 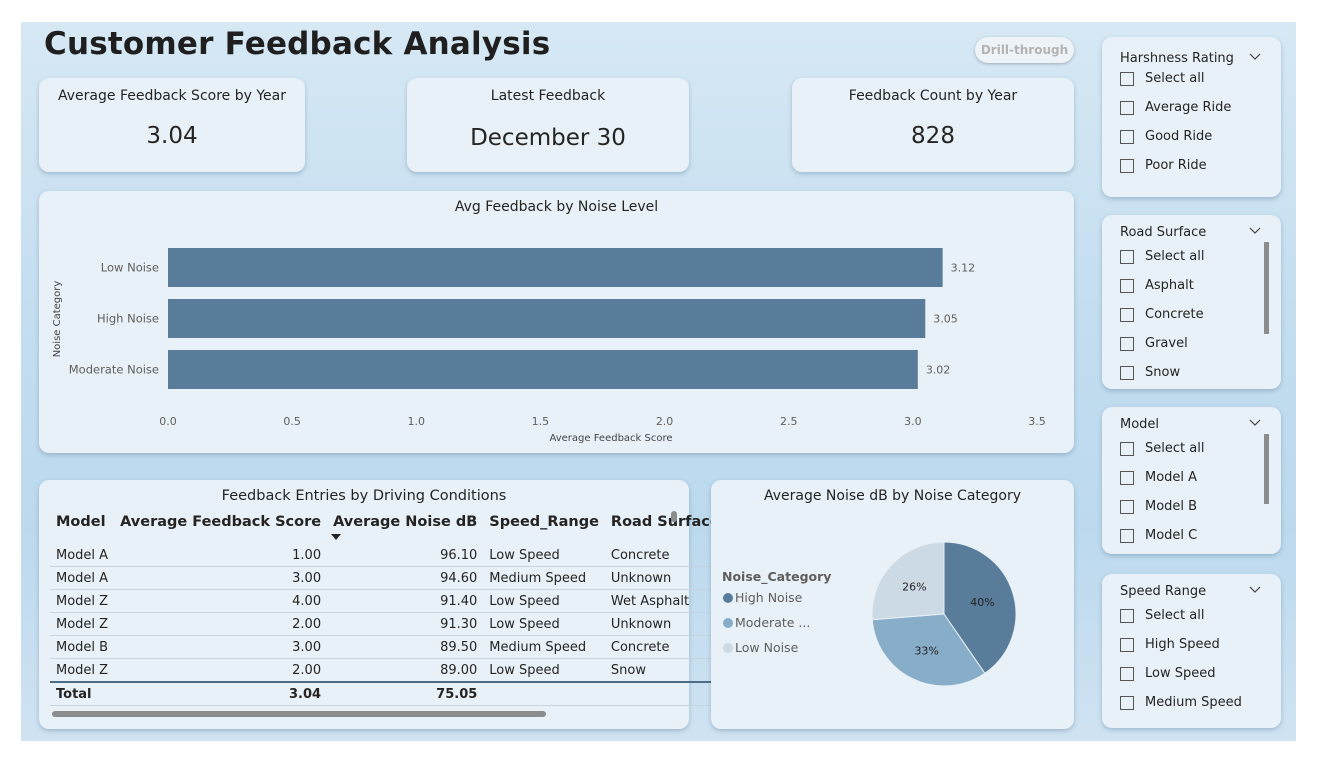 I want to click on pie-chart: 40% 33% 26%, so click(x=892, y=604).